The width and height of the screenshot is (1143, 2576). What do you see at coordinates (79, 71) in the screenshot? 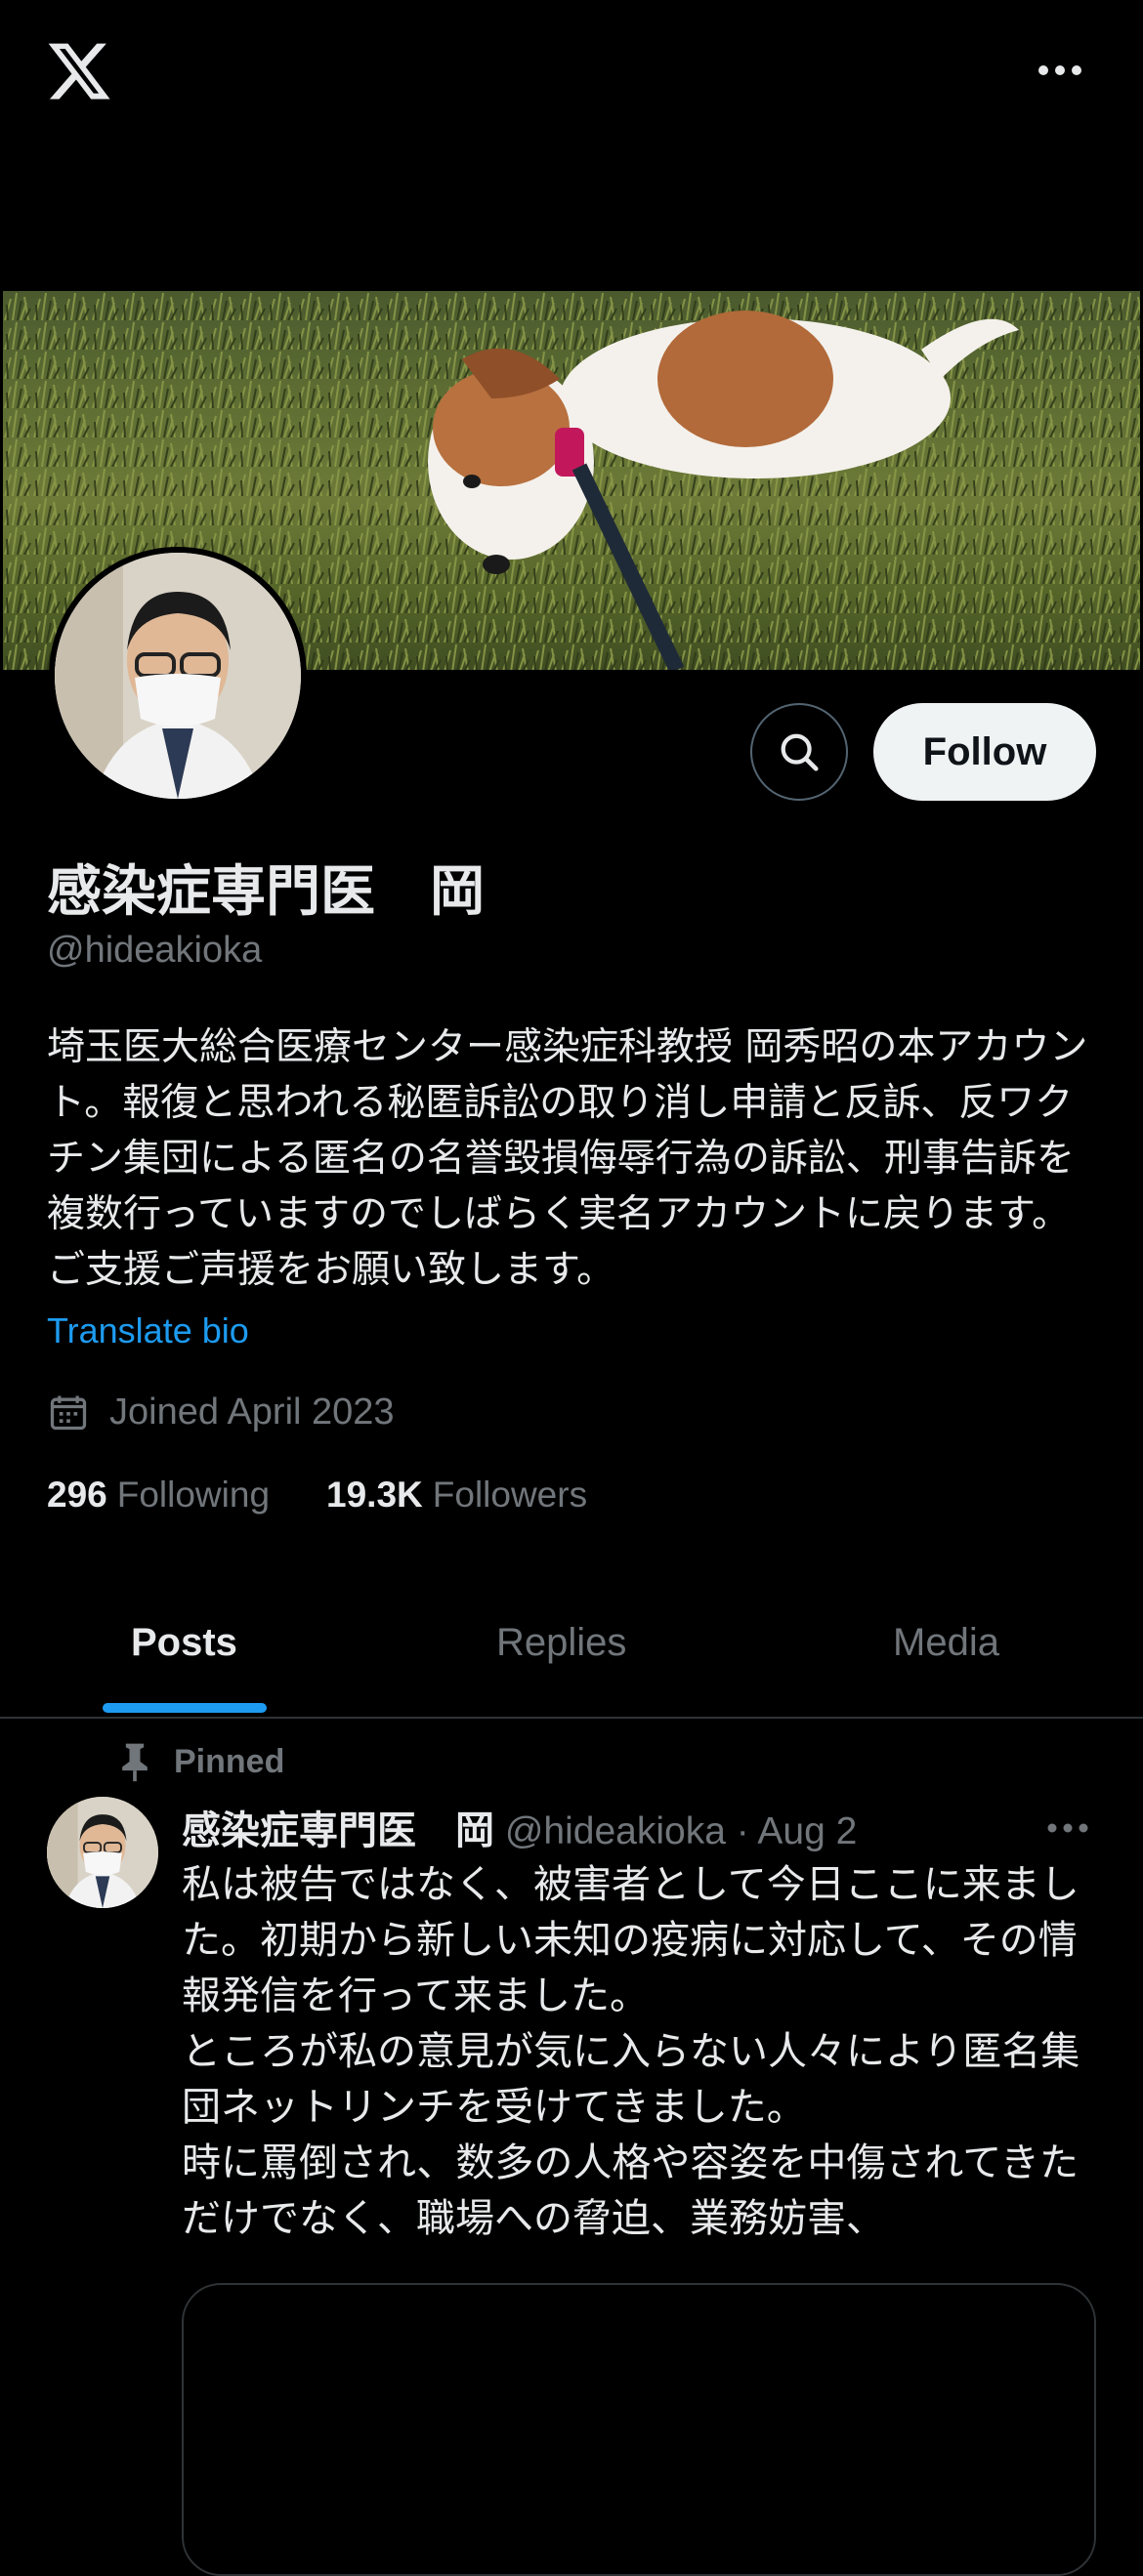
I see `x-logo-icon` at bounding box center [79, 71].